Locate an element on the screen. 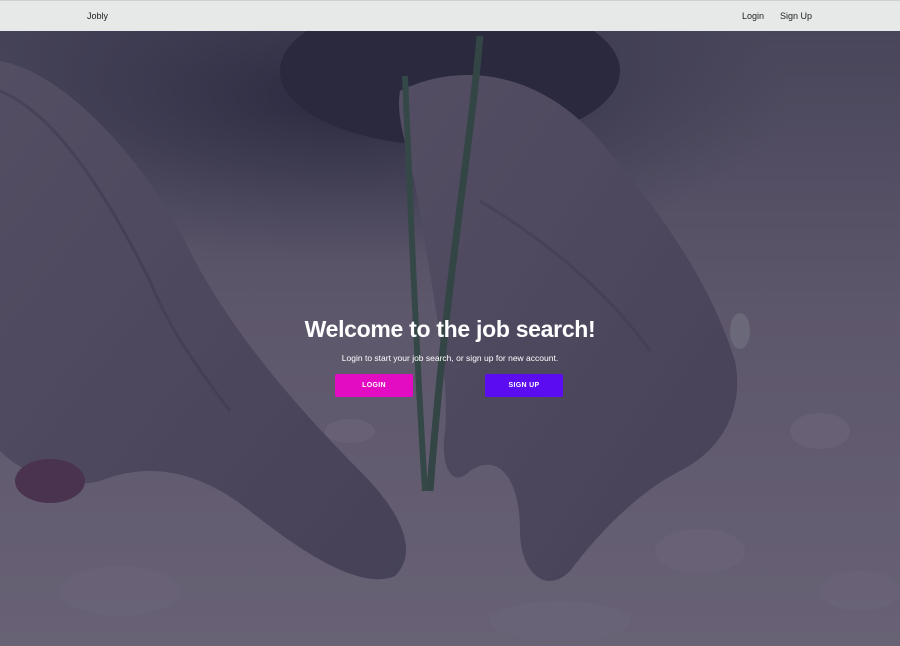 Image resolution: width=900 pixels, height=646 pixels. nav-login-link: Login is located at coordinates (753, 16).